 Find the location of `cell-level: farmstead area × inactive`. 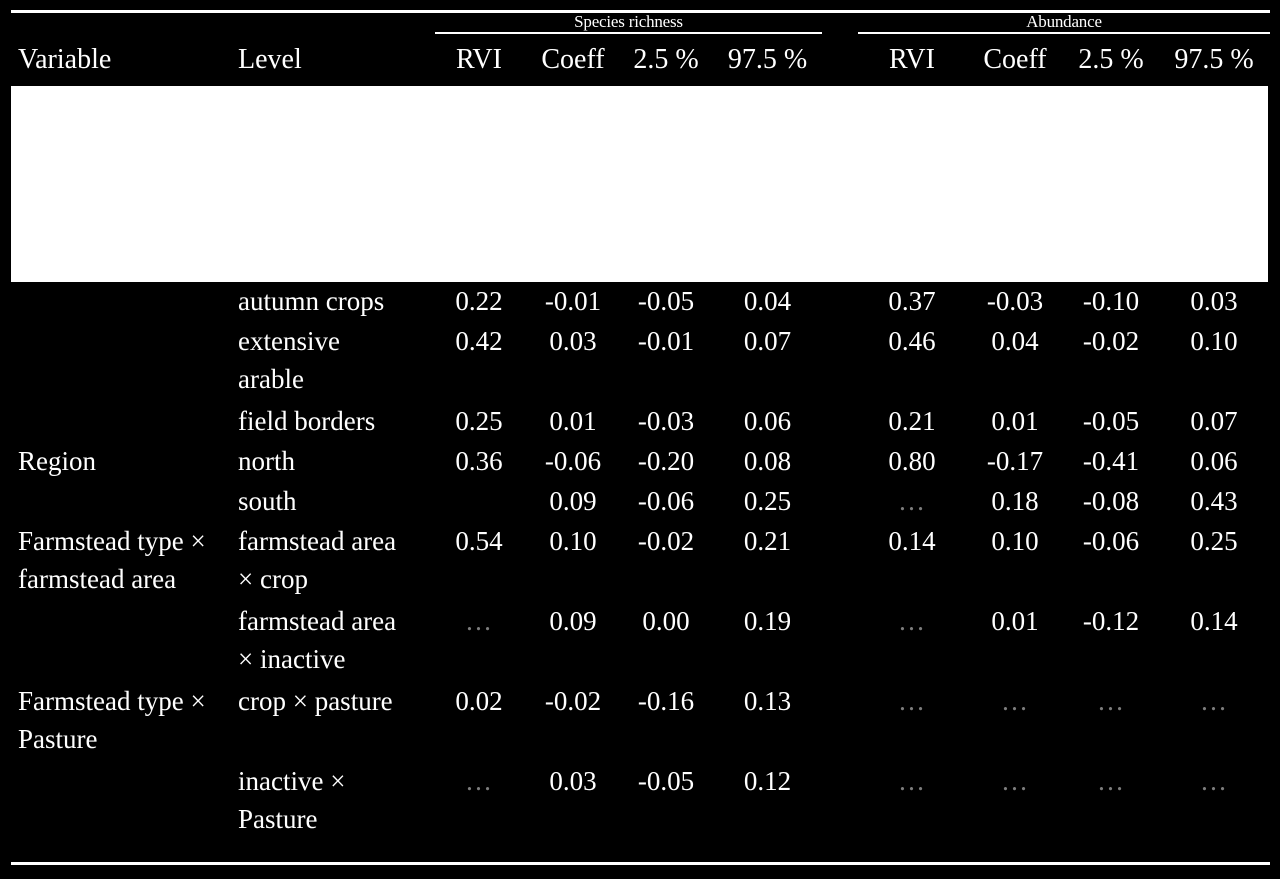

cell-level: farmstead area × inactive is located at coordinates (317, 640).